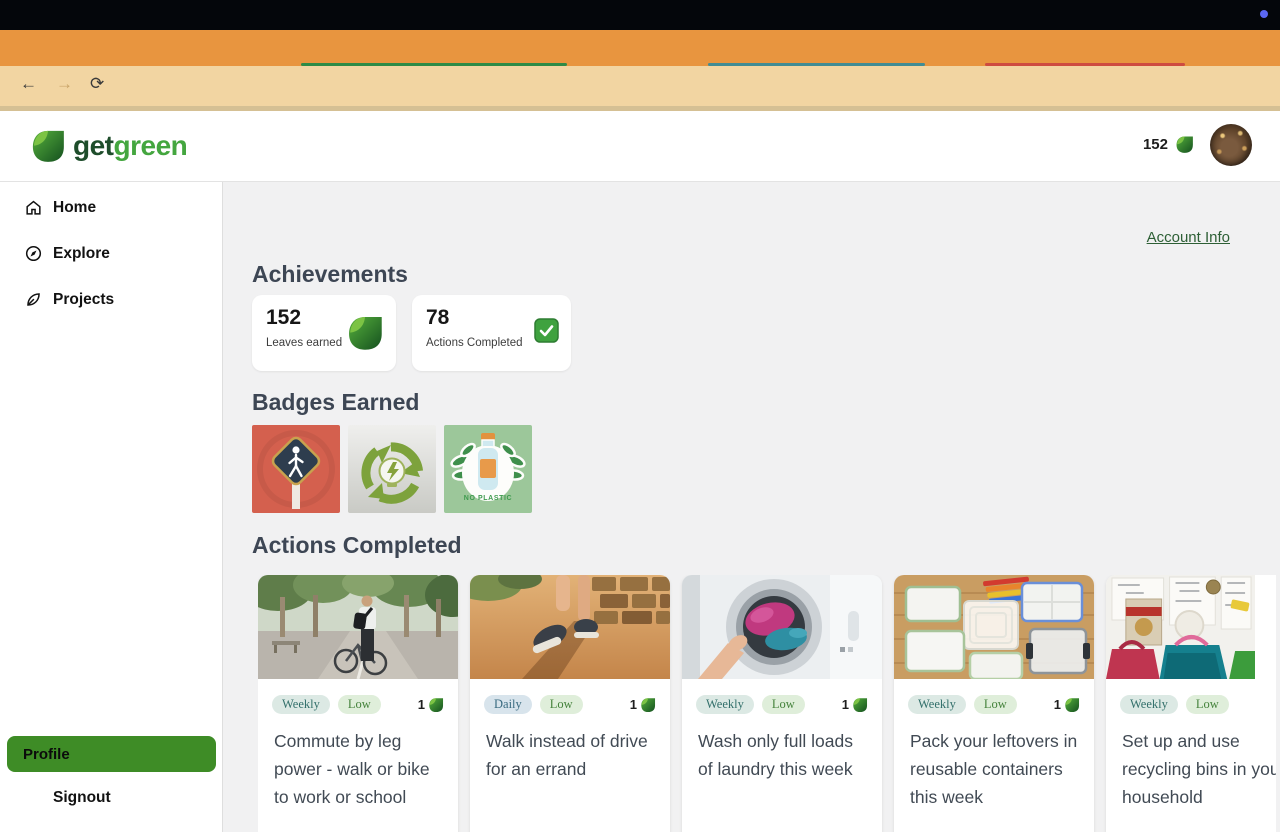 The height and width of the screenshot is (832, 1280). I want to click on laundry-photo, so click(782, 627).